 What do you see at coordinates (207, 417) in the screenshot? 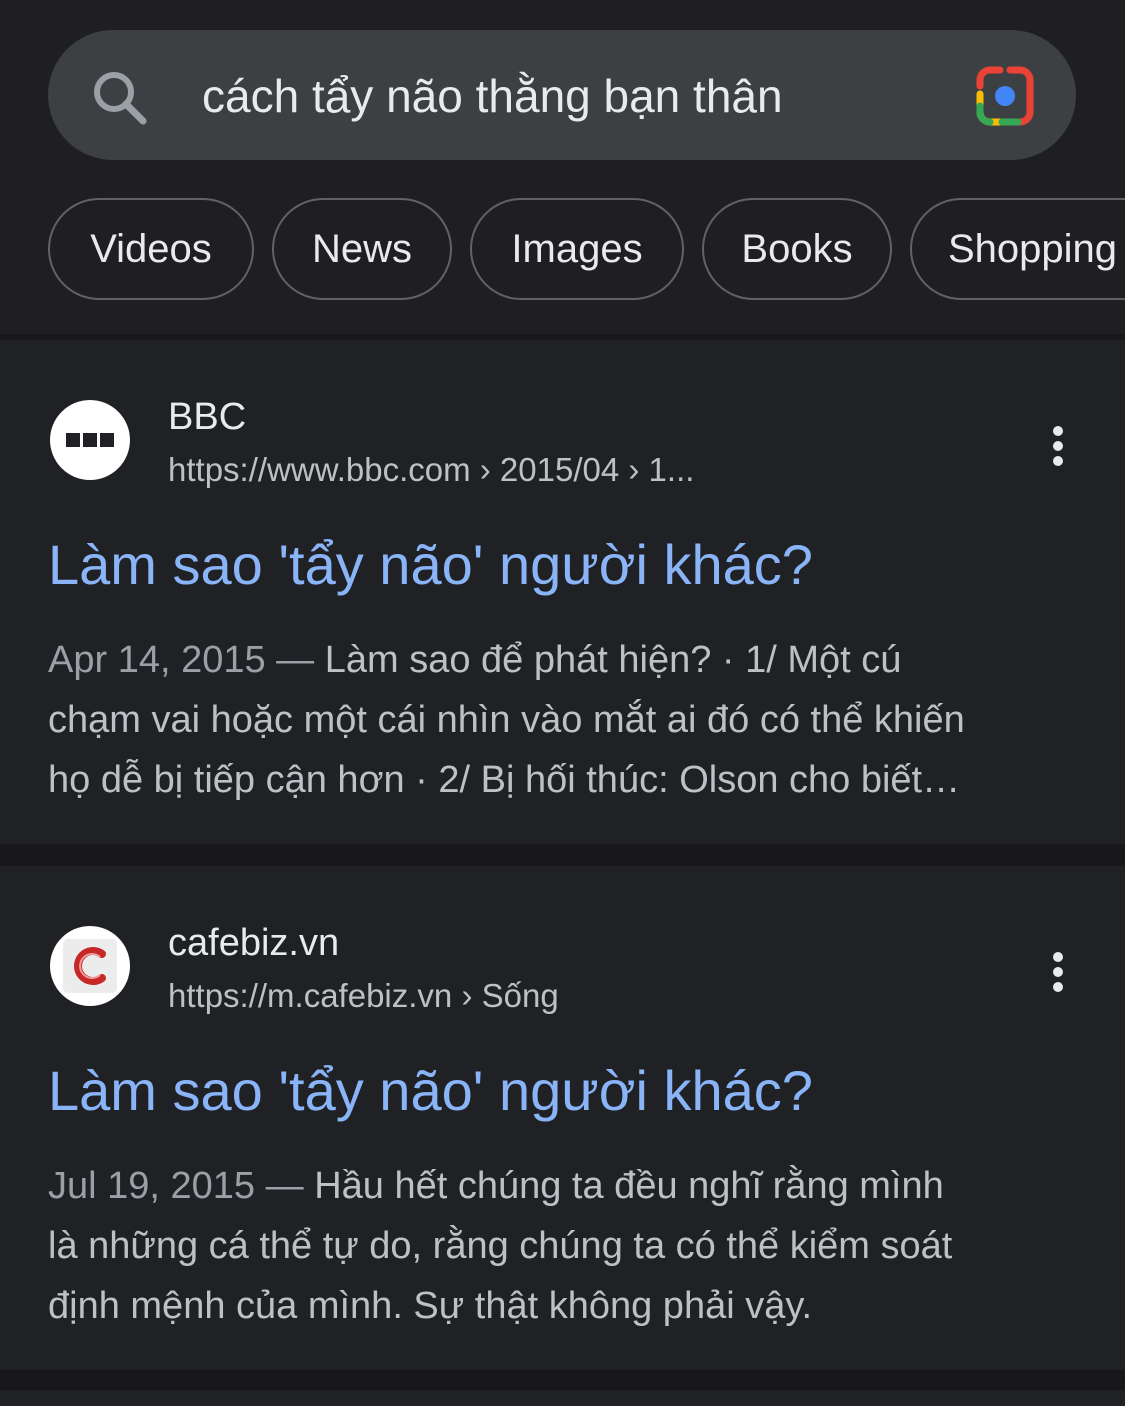
I see `site-name: BBC` at bounding box center [207, 417].